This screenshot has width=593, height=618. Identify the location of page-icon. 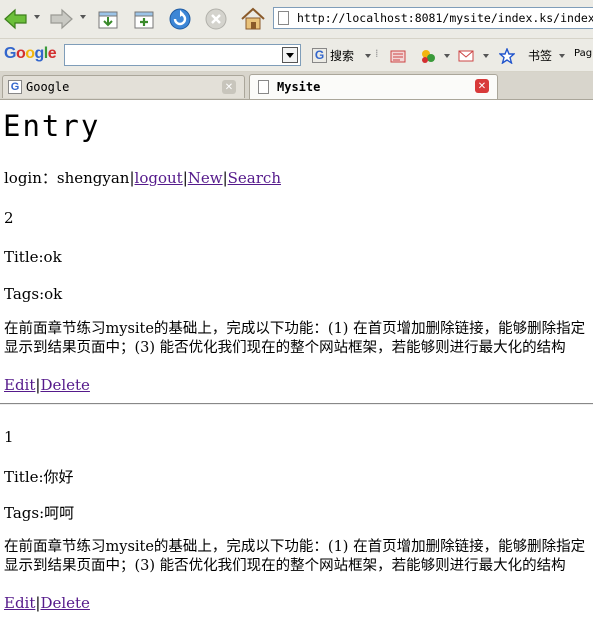
(283, 18).